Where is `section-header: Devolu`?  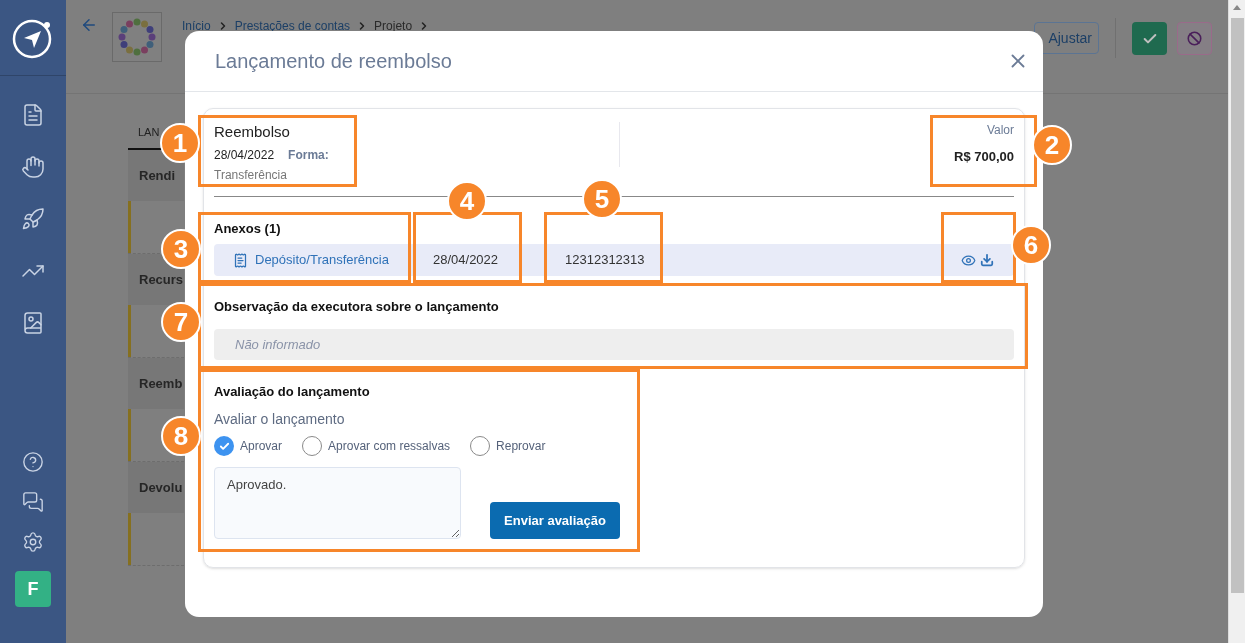 section-header: Devolu is located at coordinates (156, 487).